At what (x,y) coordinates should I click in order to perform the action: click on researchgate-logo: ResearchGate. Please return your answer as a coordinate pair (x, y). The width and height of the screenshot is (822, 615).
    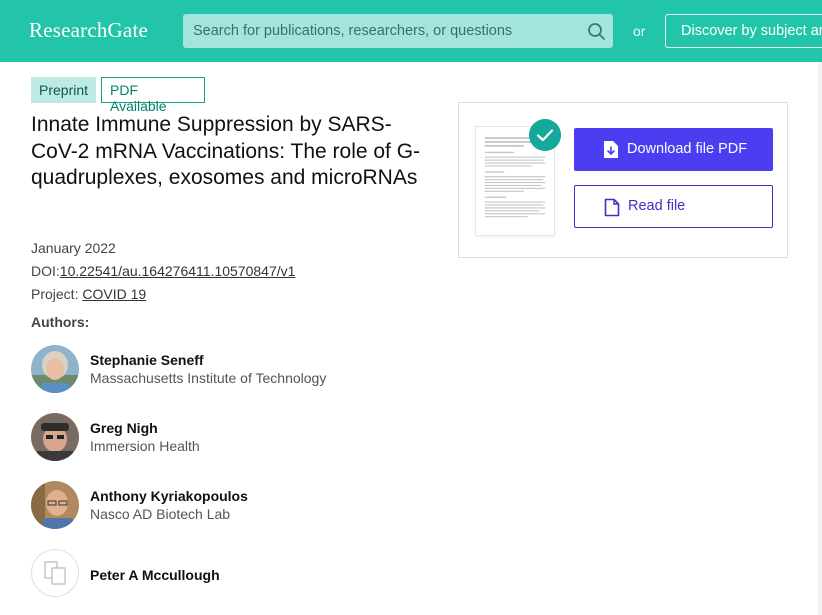
    Looking at the image, I should click on (88, 30).